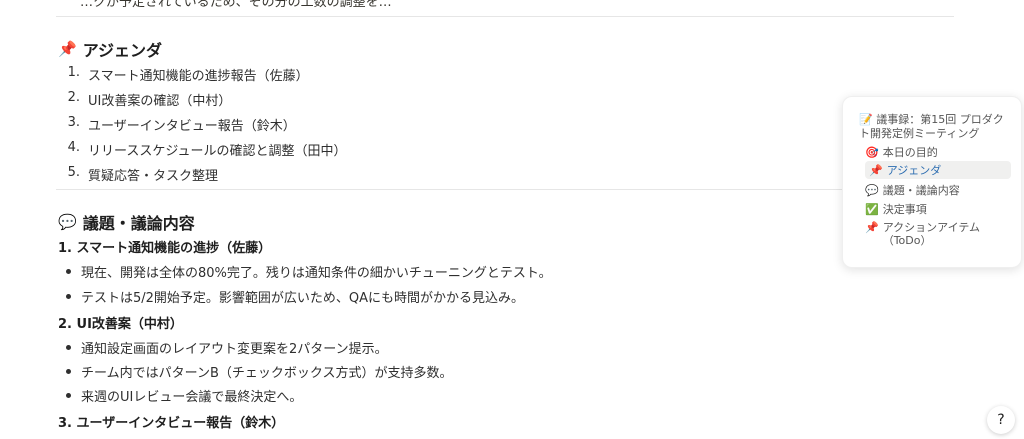 The height and width of the screenshot is (439, 1024). I want to click on heading-text: アジェンダ, so click(122, 50).